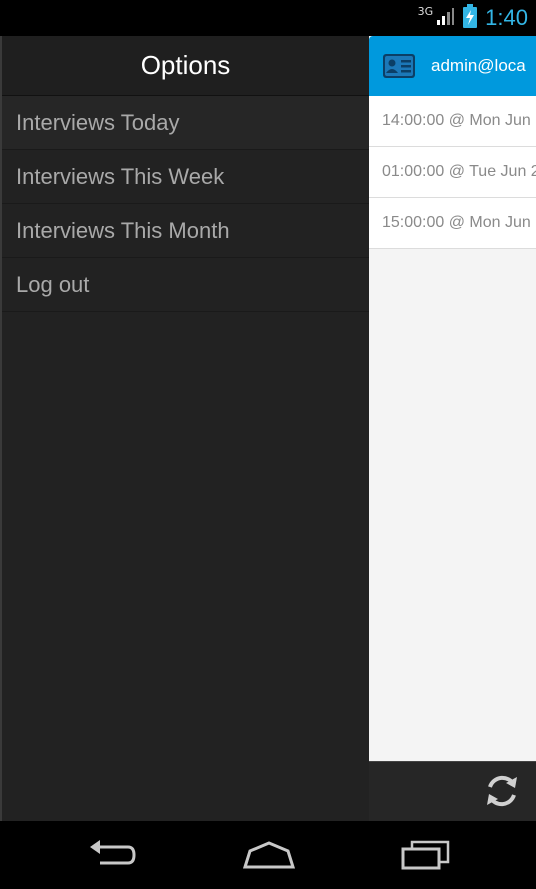 This screenshot has width=536, height=889. I want to click on system-navigation-bar, so click(268, 855).